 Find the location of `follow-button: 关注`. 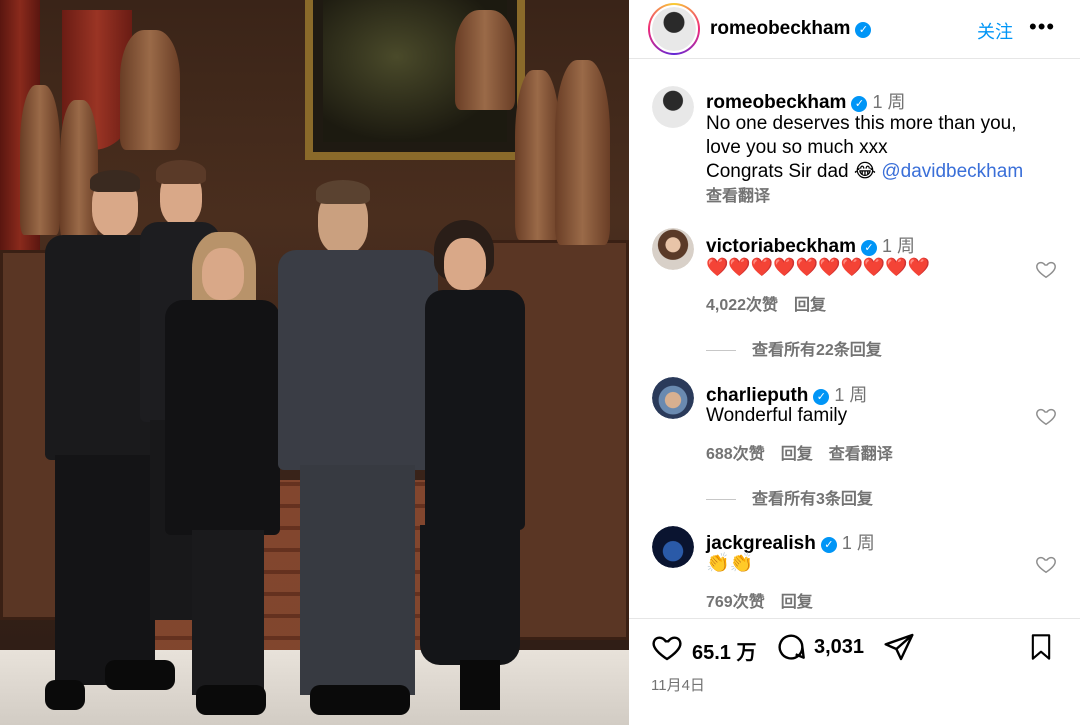

follow-button: 关注 is located at coordinates (995, 31).